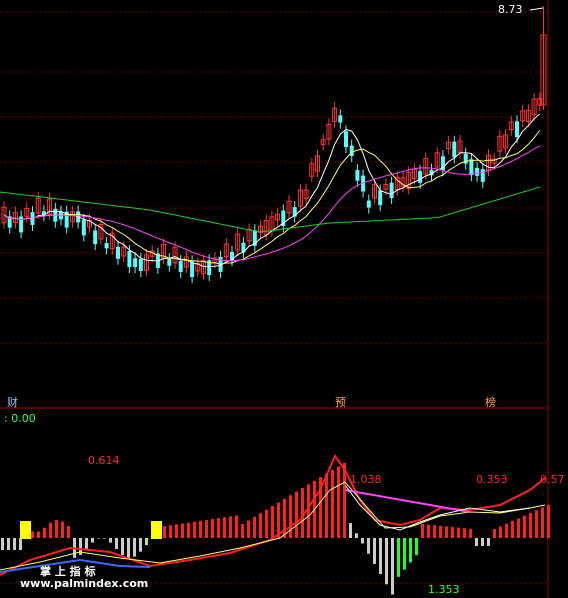 Image resolution: width=568 pixels, height=598 pixels. What do you see at coordinates (12, 402) in the screenshot?
I see `marker-finance: 财` at bounding box center [12, 402].